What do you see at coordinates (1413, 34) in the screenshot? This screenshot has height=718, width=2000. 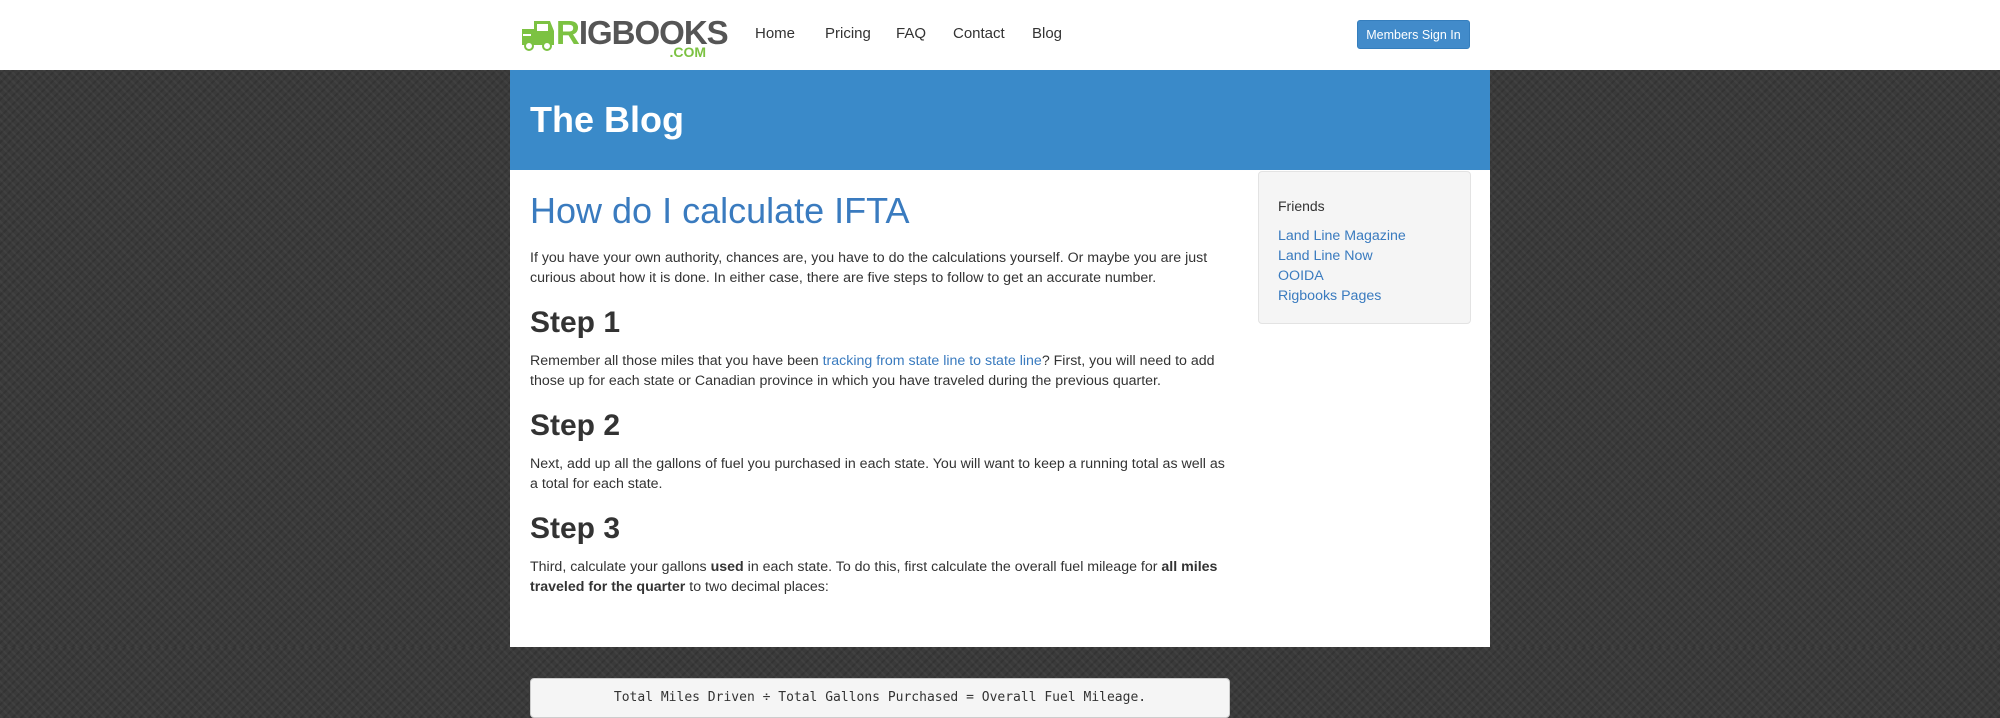 I see `members-sign-in-button: Members Sign In` at bounding box center [1413, 34].